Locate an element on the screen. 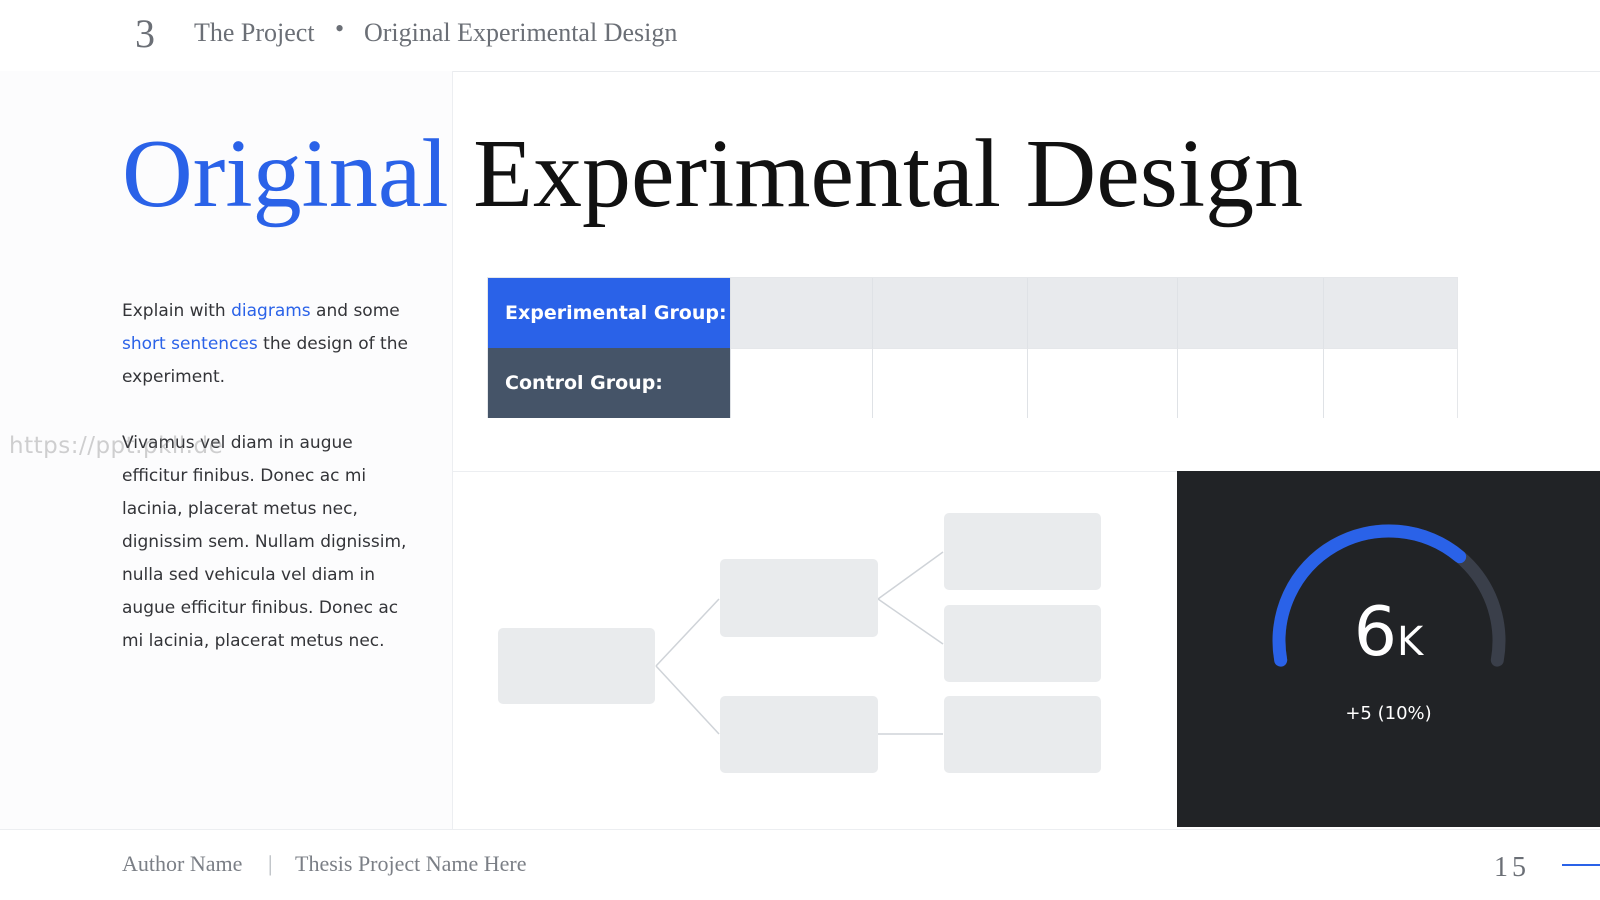 The width and height of the screenshot is (1600, 900). subsection-title: Original Experimental Design is located at coordinates (521, 32).